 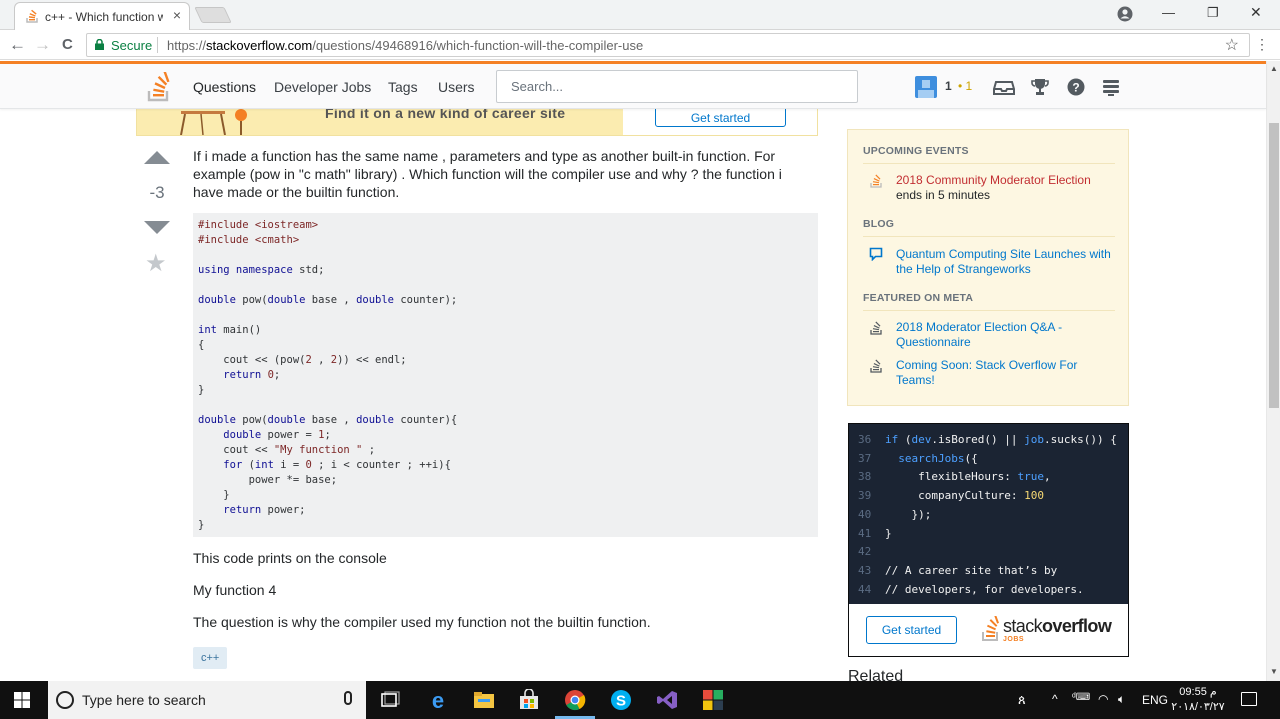 What do you see at coordinates (938, 458) in the screenshot?
I see `ad-code-line: searchJobs({` at bounding box center [938, 458].